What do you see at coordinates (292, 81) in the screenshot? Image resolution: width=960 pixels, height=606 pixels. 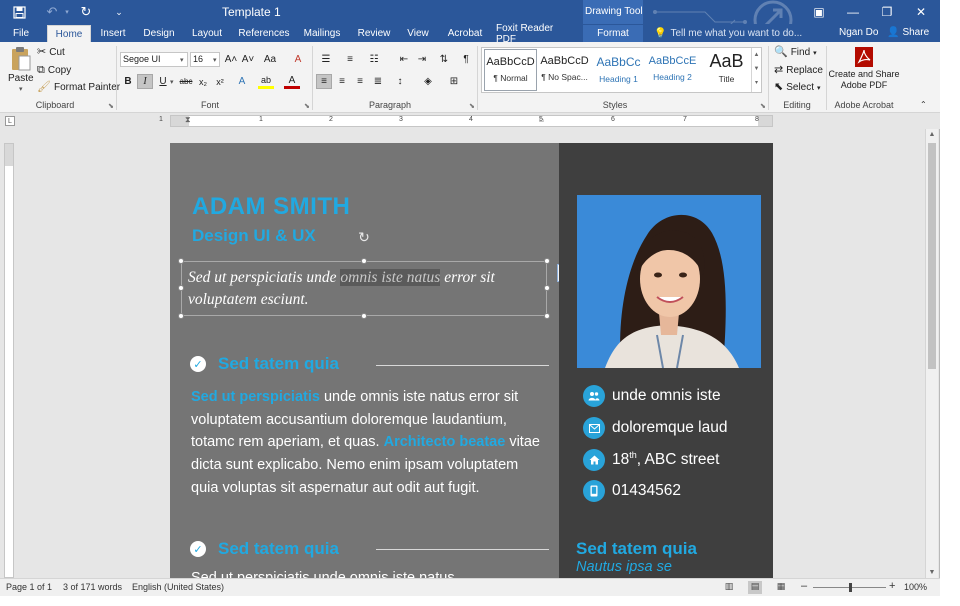 I see `font-color-button: A` at bounding box center [292, 81].